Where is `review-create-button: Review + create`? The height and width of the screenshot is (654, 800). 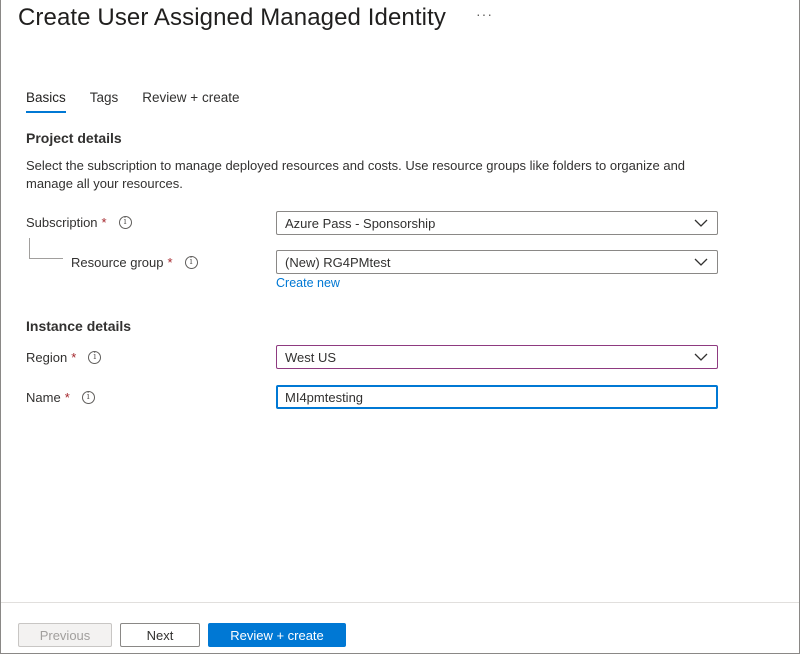 review-create-button: Review + create is located at coordinates (277, 635).